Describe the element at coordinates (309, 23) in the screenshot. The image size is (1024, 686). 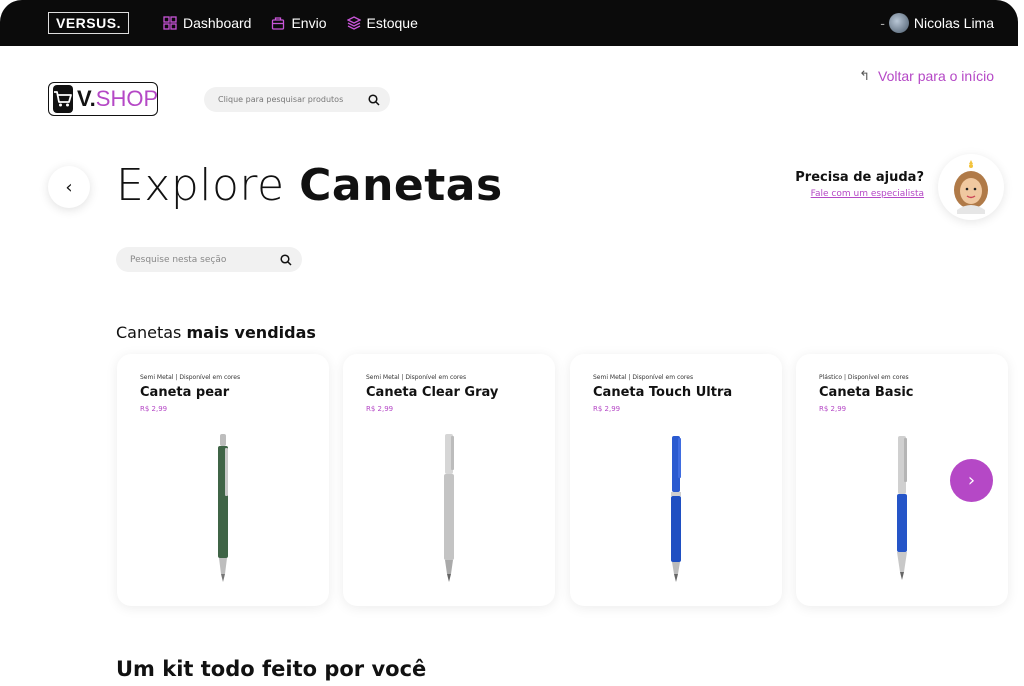
I see `nav-envio-label: Envio` at that location.